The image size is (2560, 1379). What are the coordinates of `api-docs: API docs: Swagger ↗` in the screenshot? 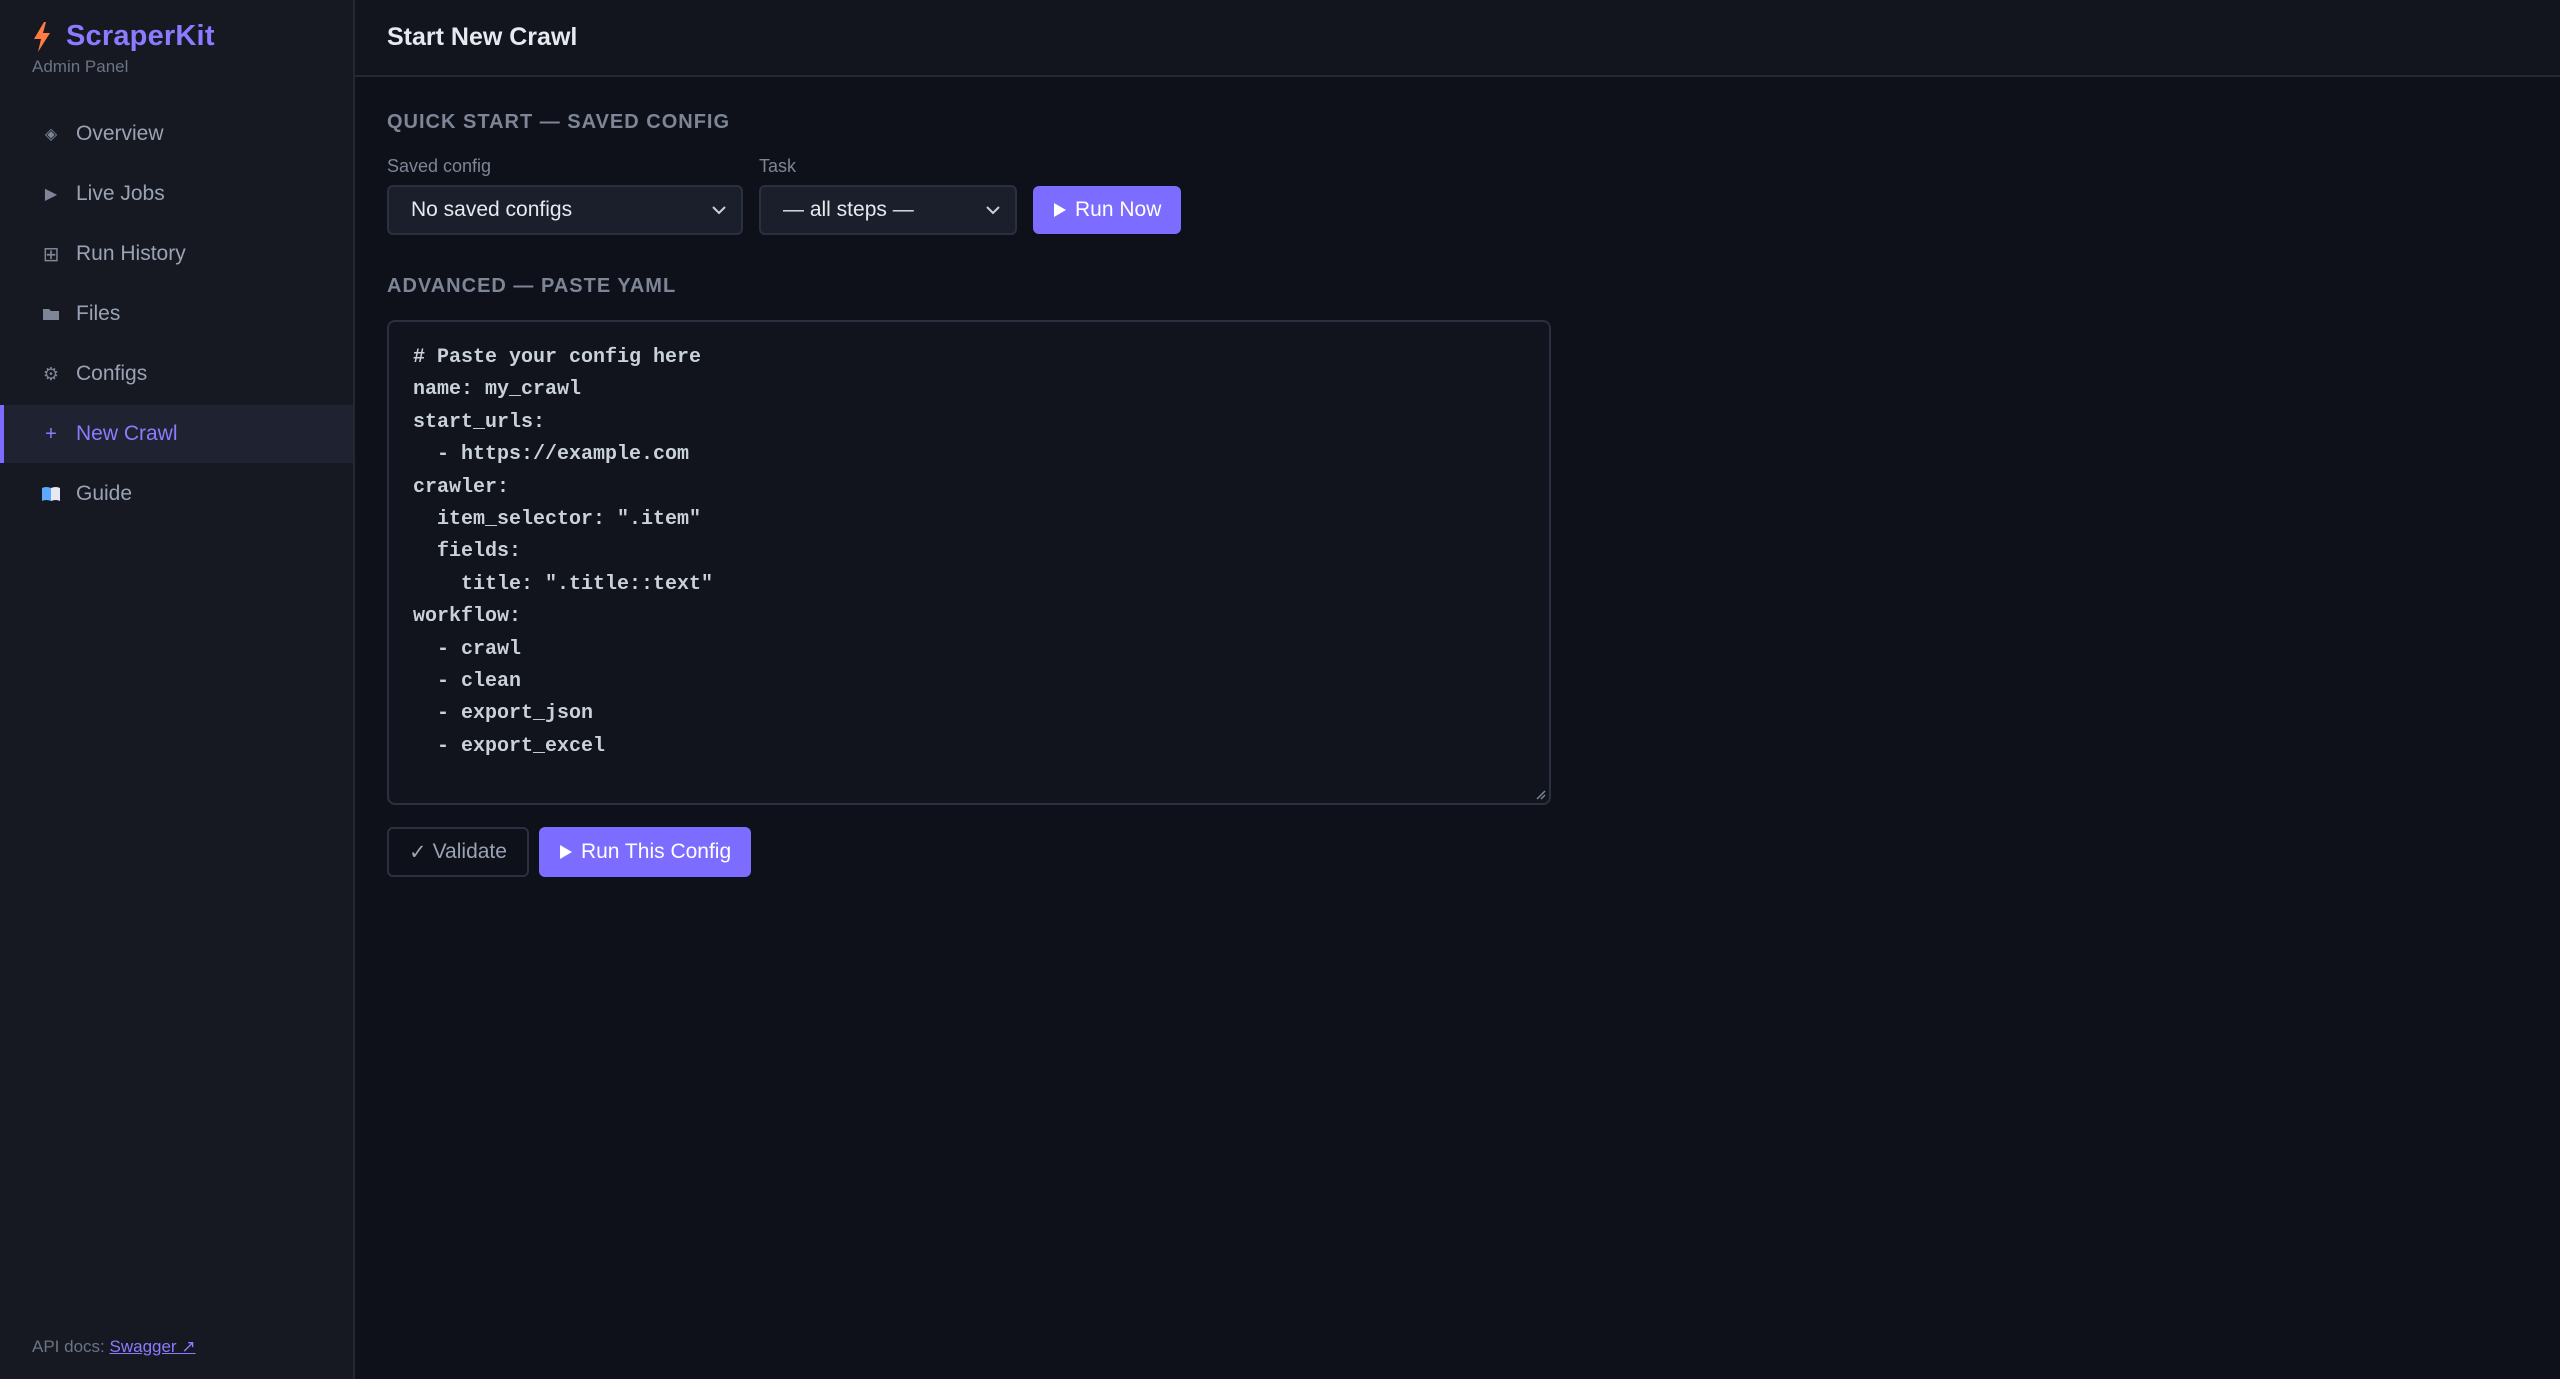 It's located at (114, 1347).